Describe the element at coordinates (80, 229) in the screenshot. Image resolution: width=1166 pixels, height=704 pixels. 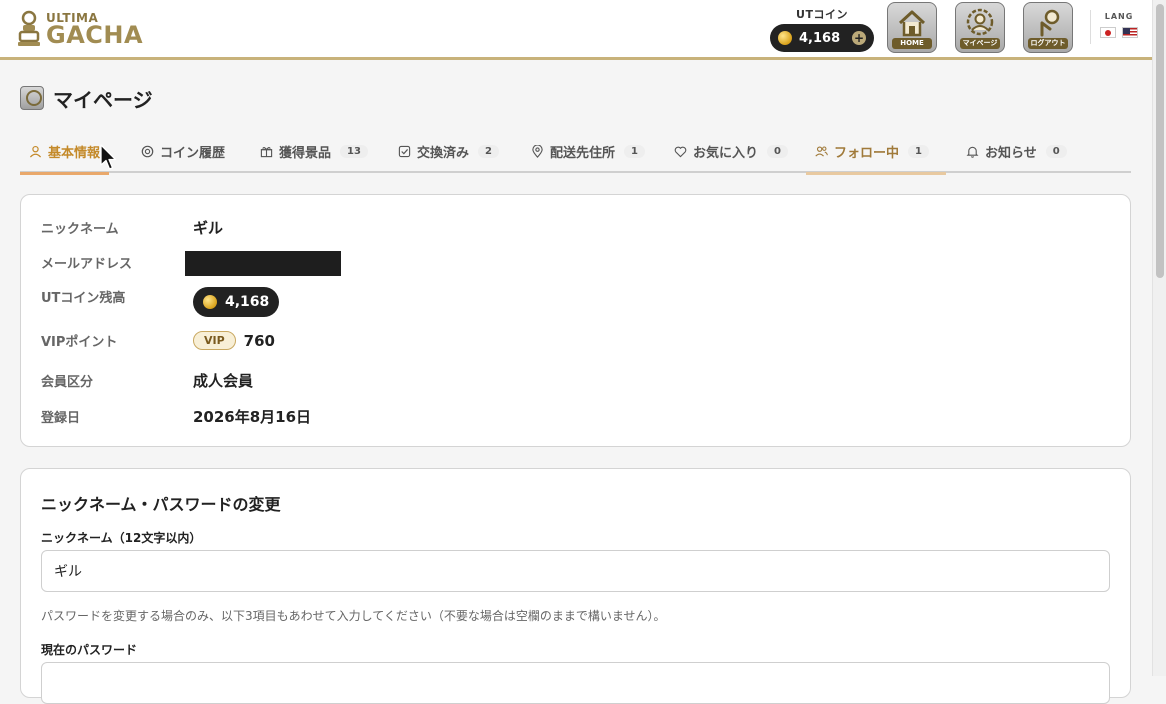
I see `nickname-label: ニックネーム` at that location.